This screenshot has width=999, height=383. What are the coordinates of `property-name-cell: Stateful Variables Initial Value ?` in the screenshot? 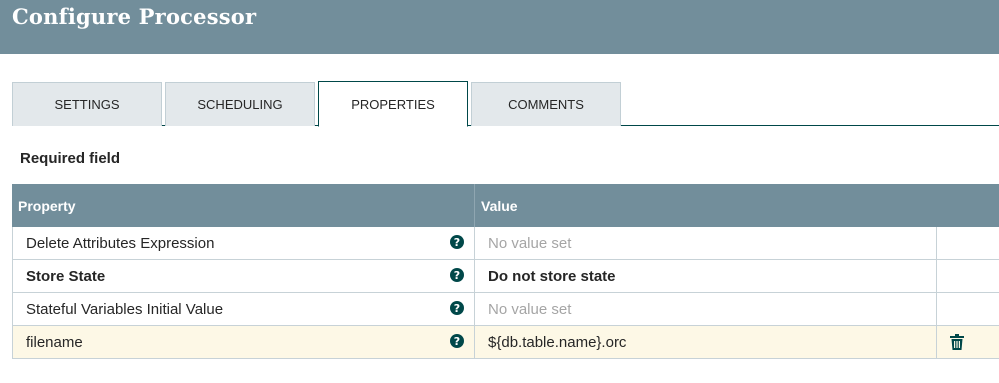 It's located at (243, 309).